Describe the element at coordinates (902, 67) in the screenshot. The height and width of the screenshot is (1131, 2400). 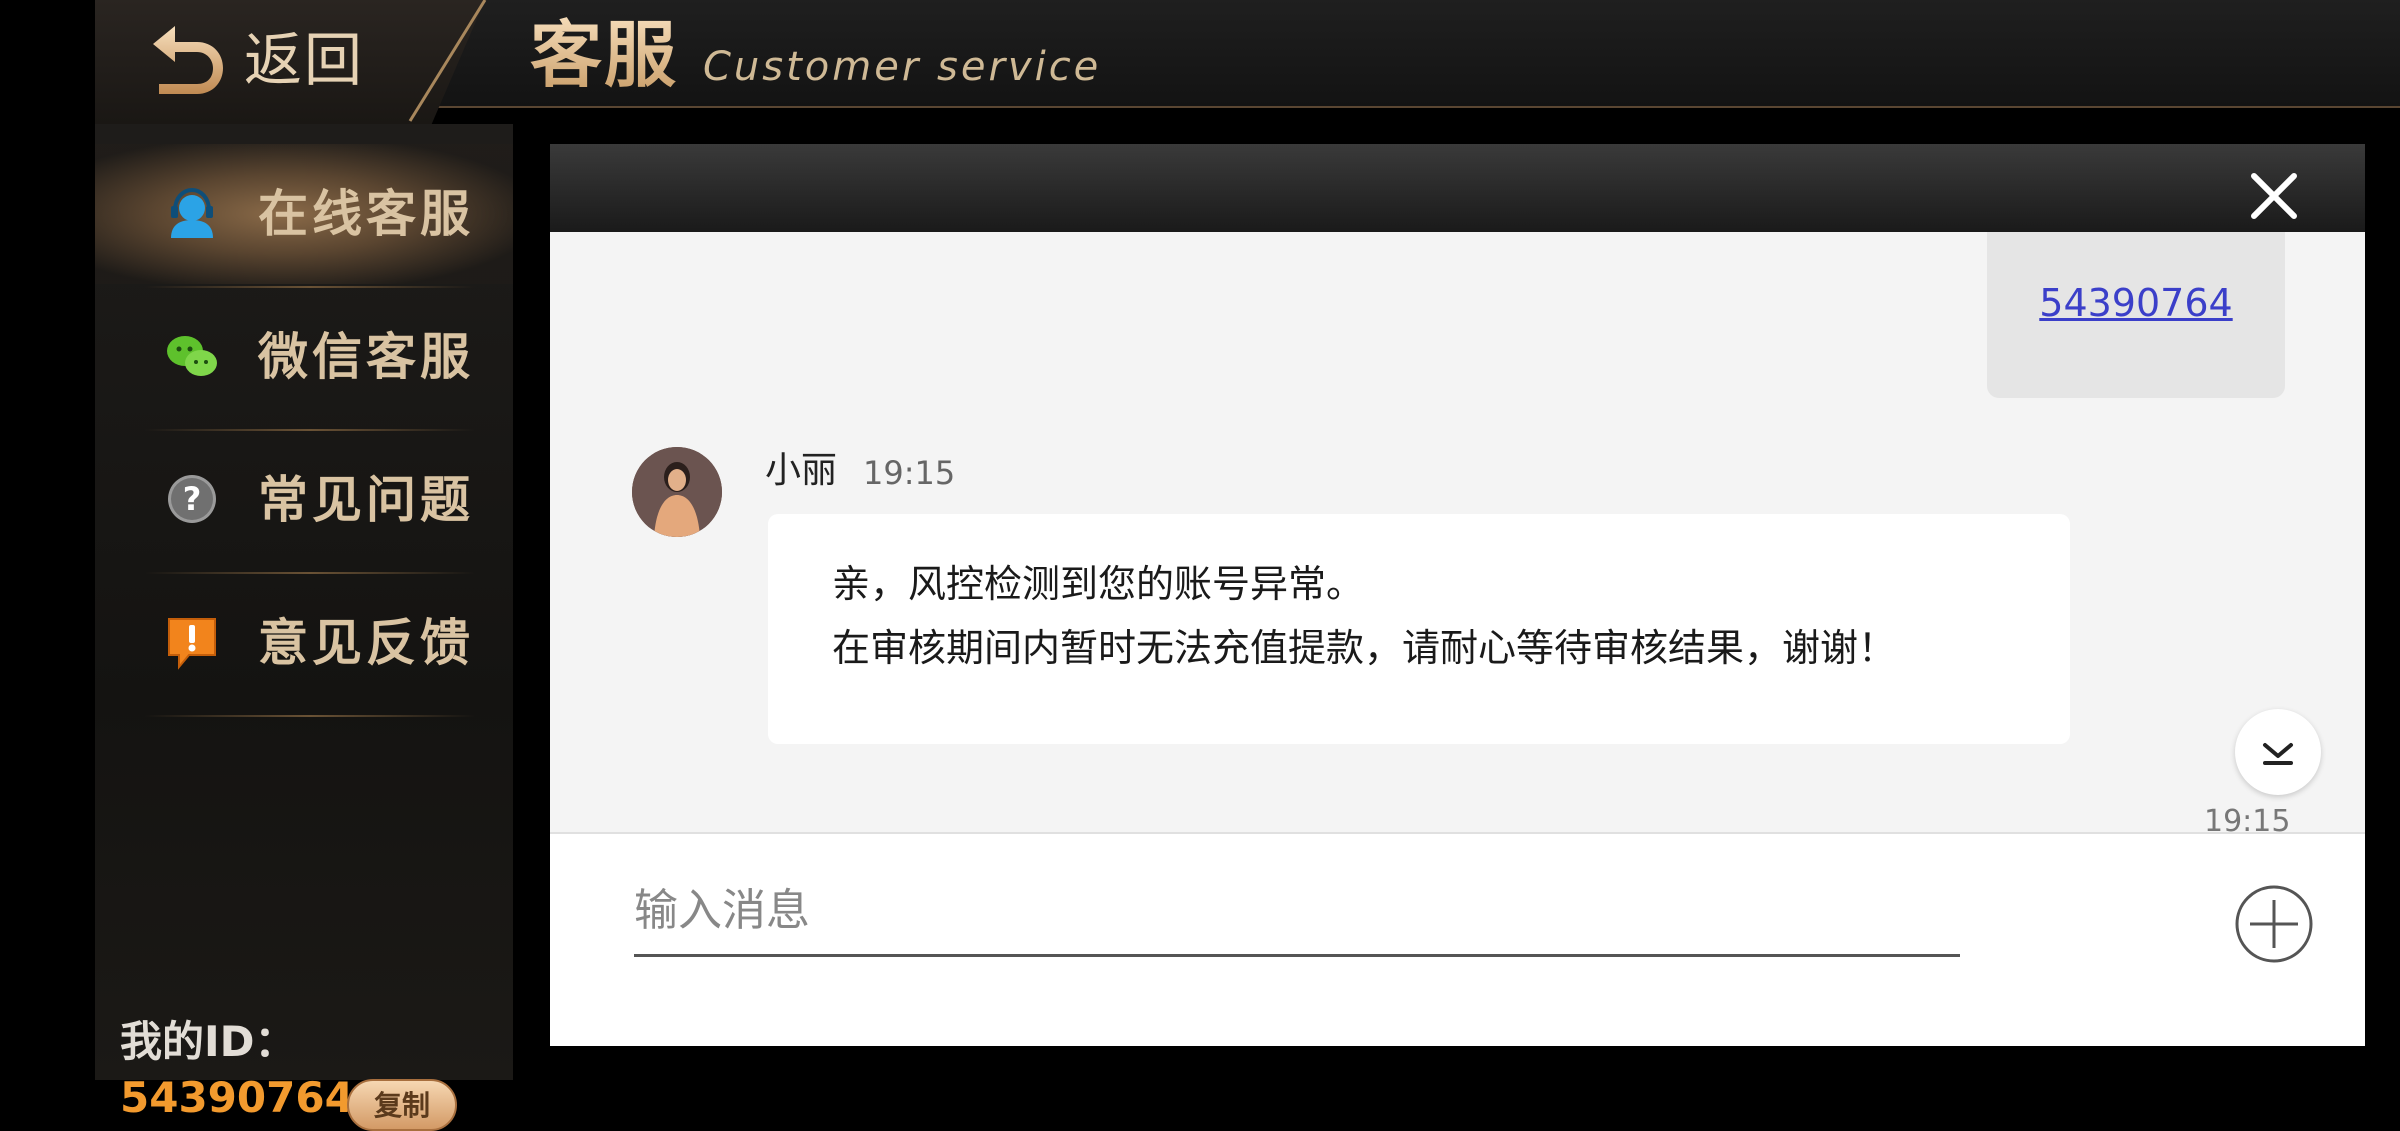
I see `page-subtitle: Customer service` at that location.